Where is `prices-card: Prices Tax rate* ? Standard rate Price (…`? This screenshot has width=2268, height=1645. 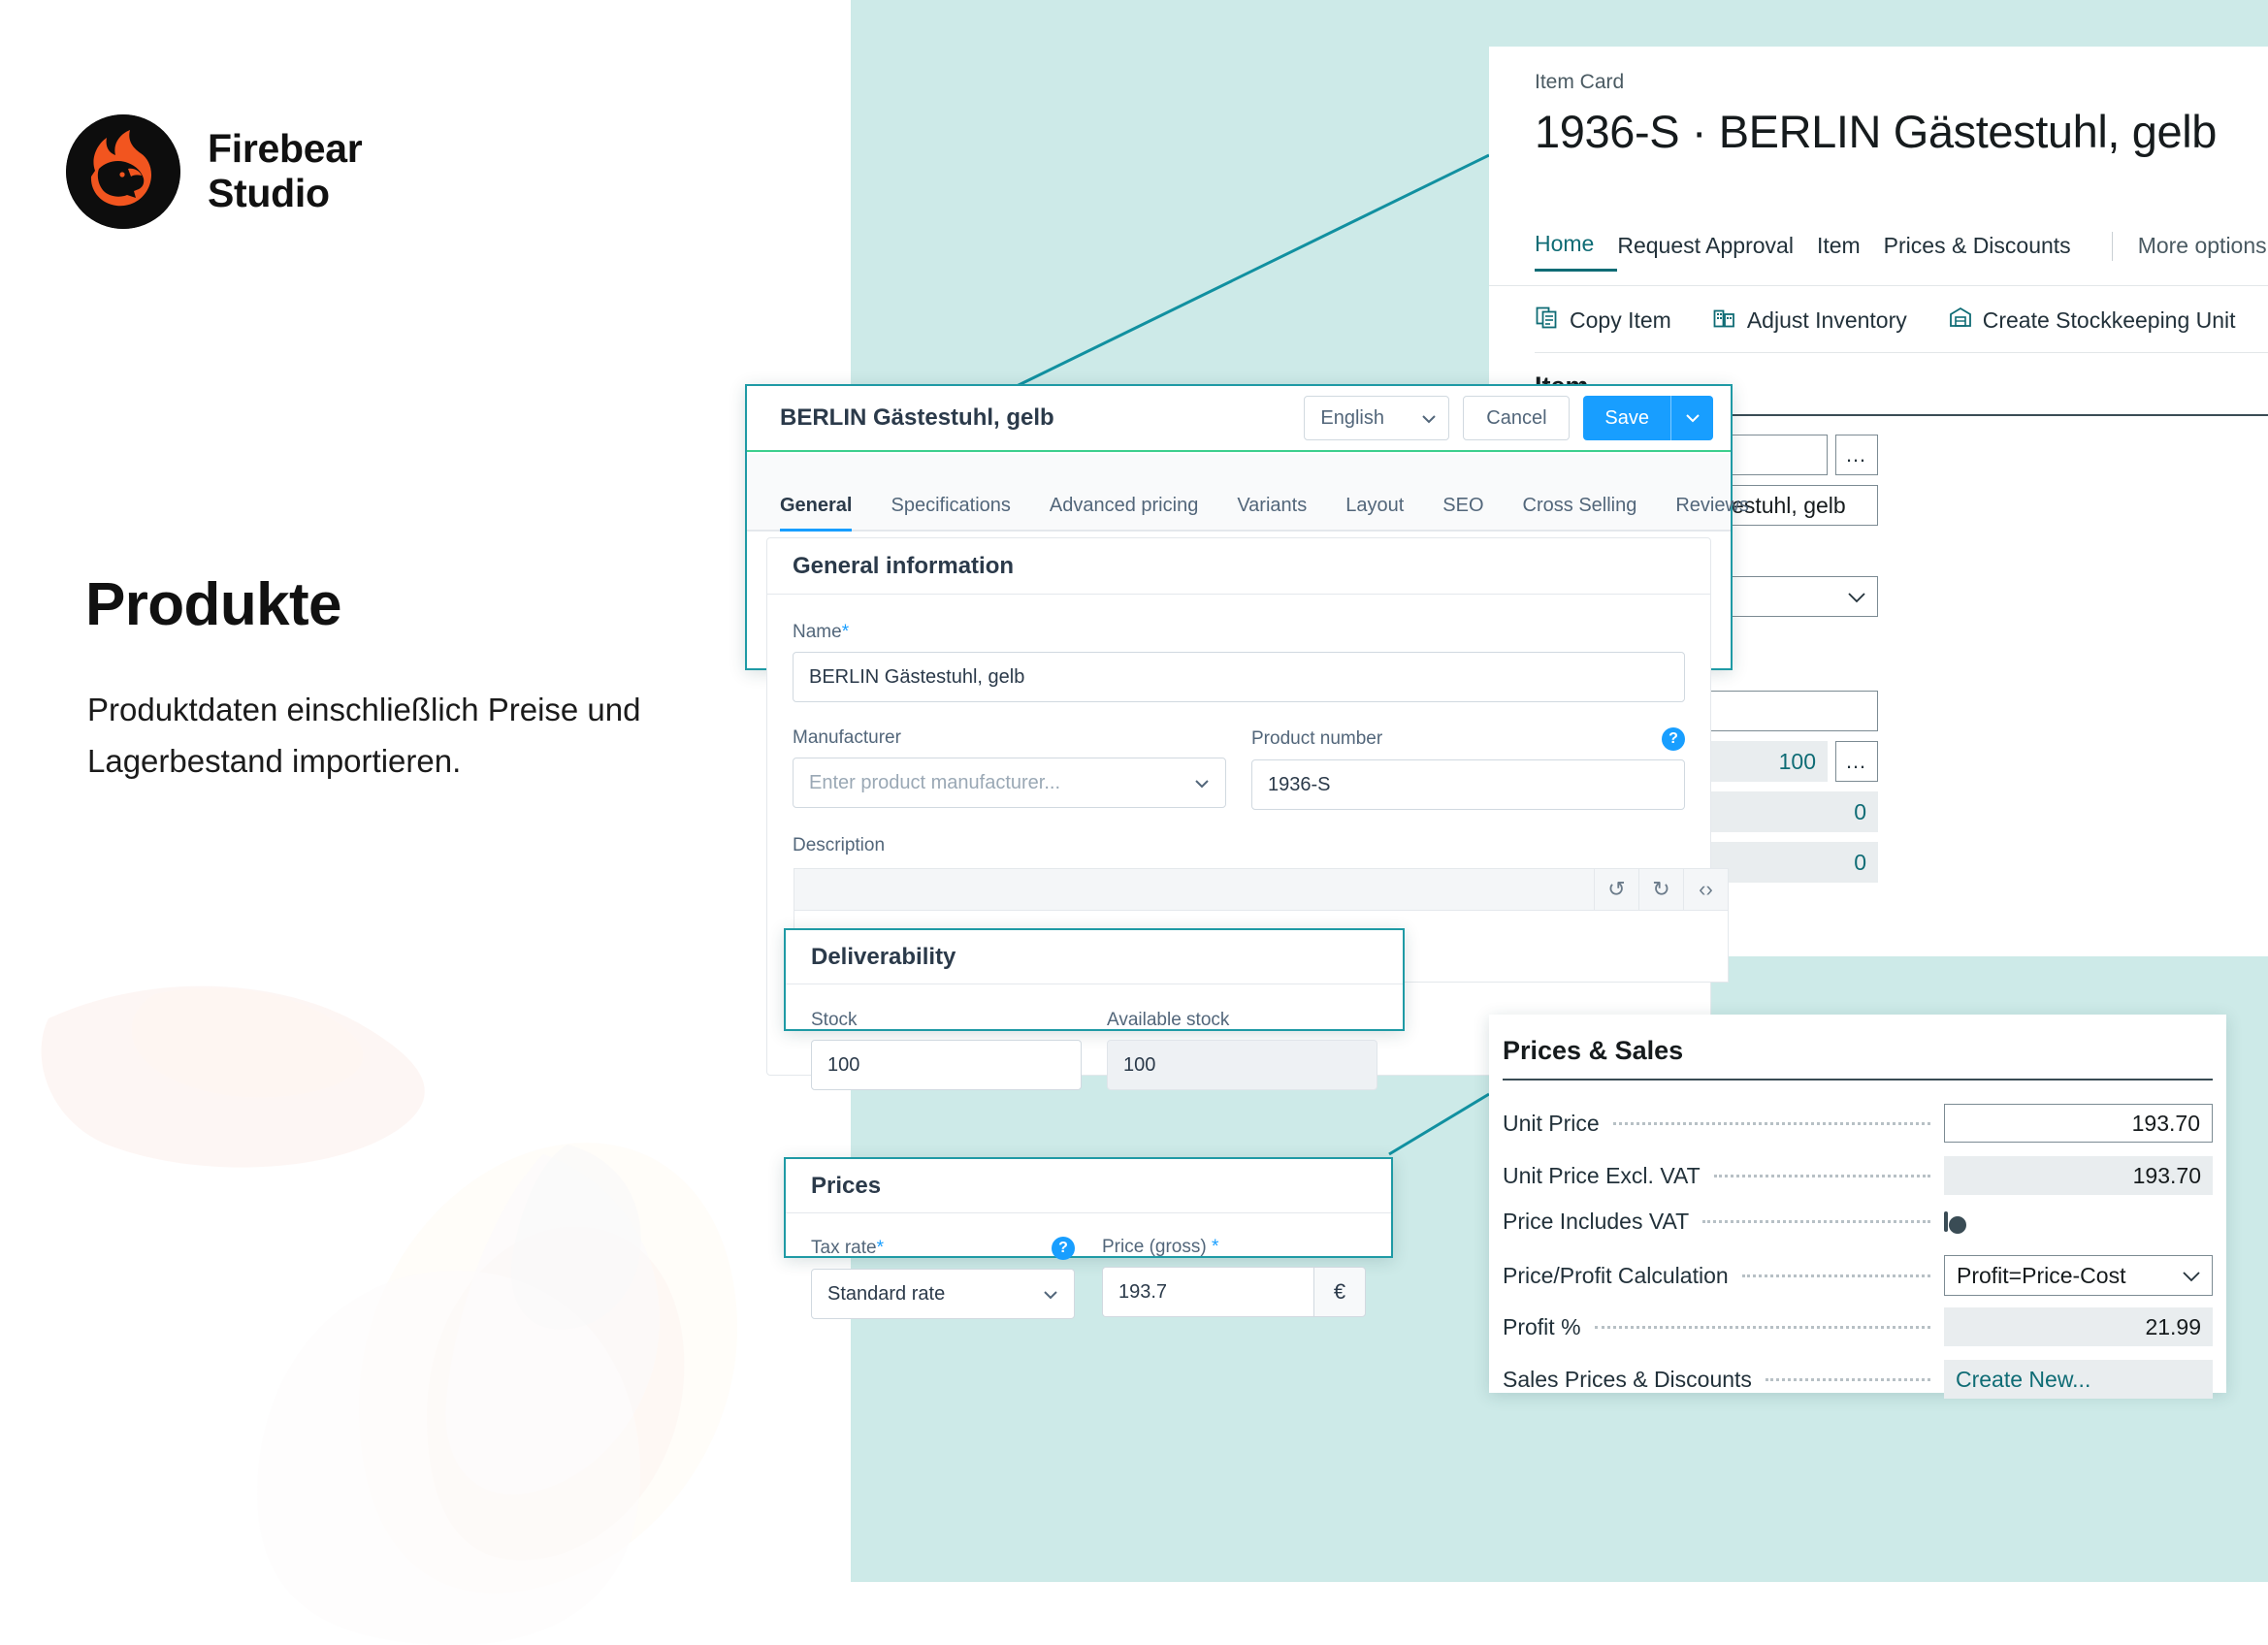
prices-card: Prices Tax rate* ? Standard rate Price (… is located at coordinates (1088, 1238).